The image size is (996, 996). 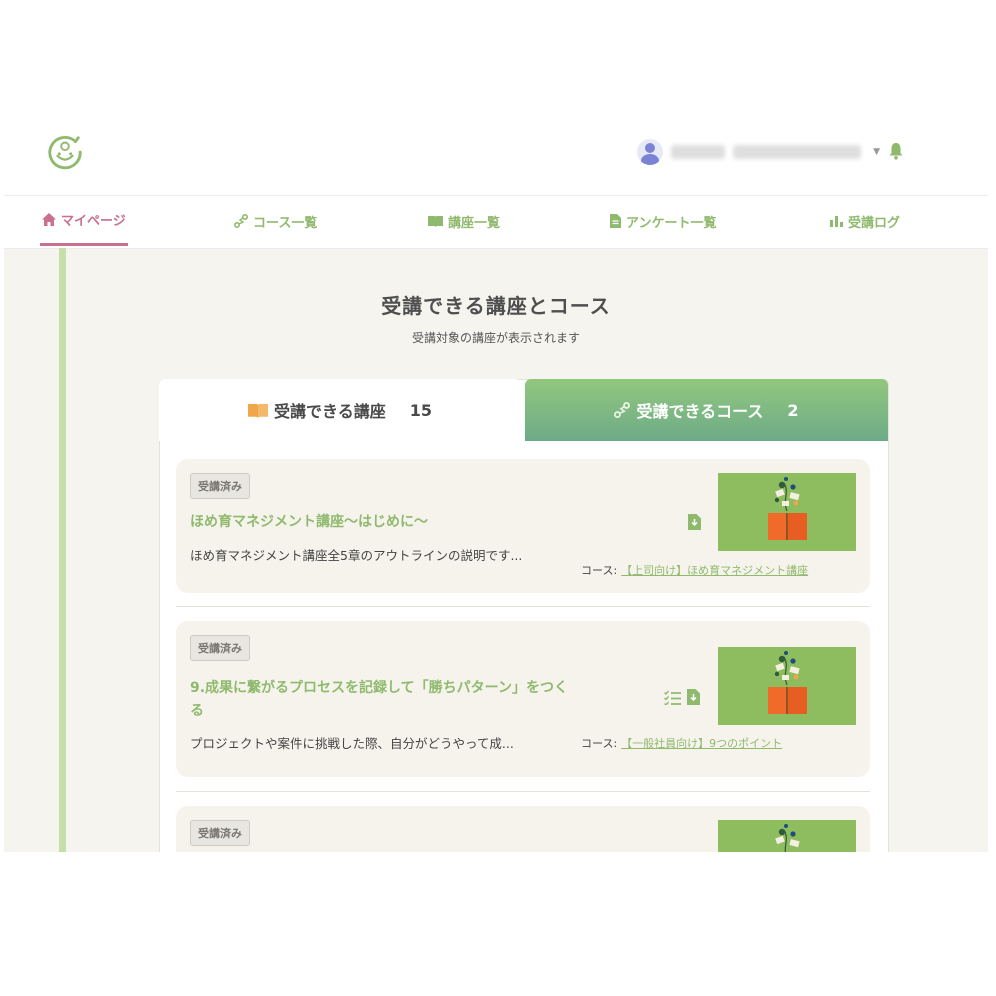 What do you see at coordinates (474, 223) in the screenshot?
I see `nav-item-label: 講座一覧` at bounding box center [474, 223].